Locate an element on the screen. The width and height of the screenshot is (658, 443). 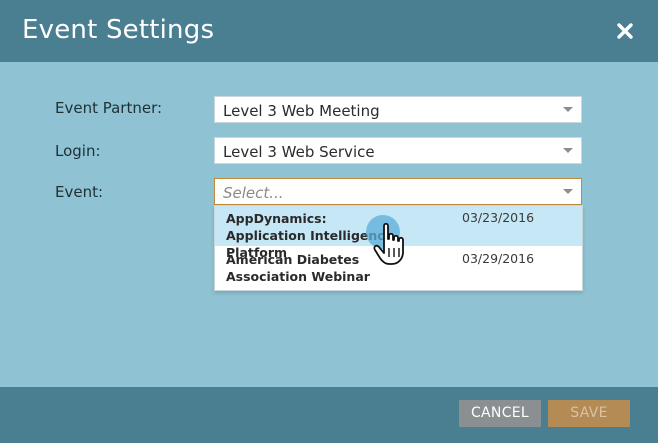
event-option-name: American Diabetes Association Webinar is located at coordinates (298, 268).